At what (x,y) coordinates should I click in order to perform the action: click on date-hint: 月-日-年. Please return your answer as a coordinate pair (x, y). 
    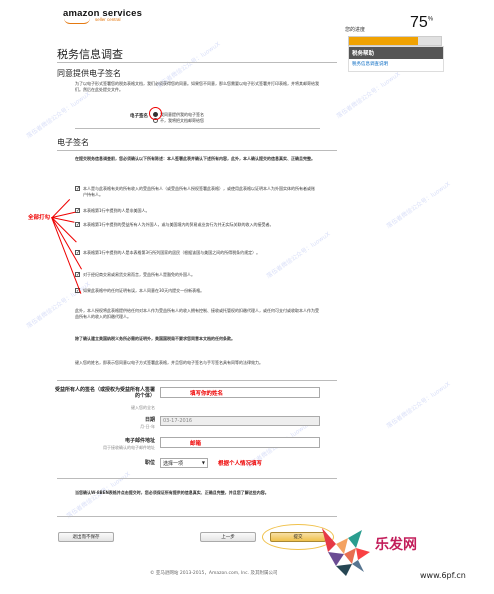
    Looking at the image, I should click on (147, 426).